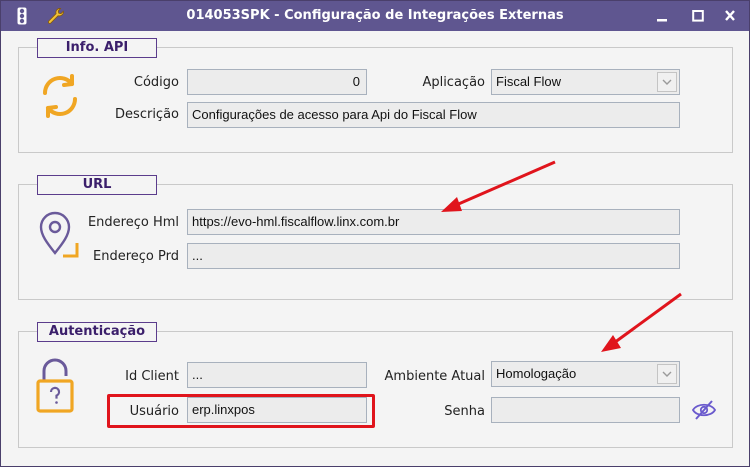  I want to click on arrow-to-ambiente-atual, so click(641, 322).